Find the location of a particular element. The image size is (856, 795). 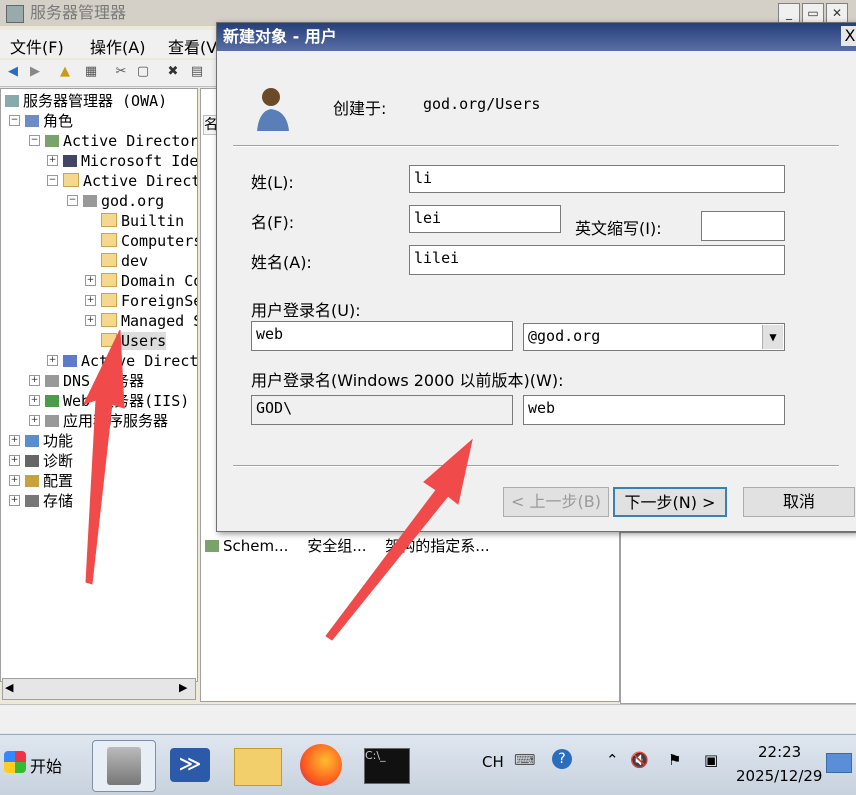

forward-icon: ▶ is located at coordinates (35, 72).